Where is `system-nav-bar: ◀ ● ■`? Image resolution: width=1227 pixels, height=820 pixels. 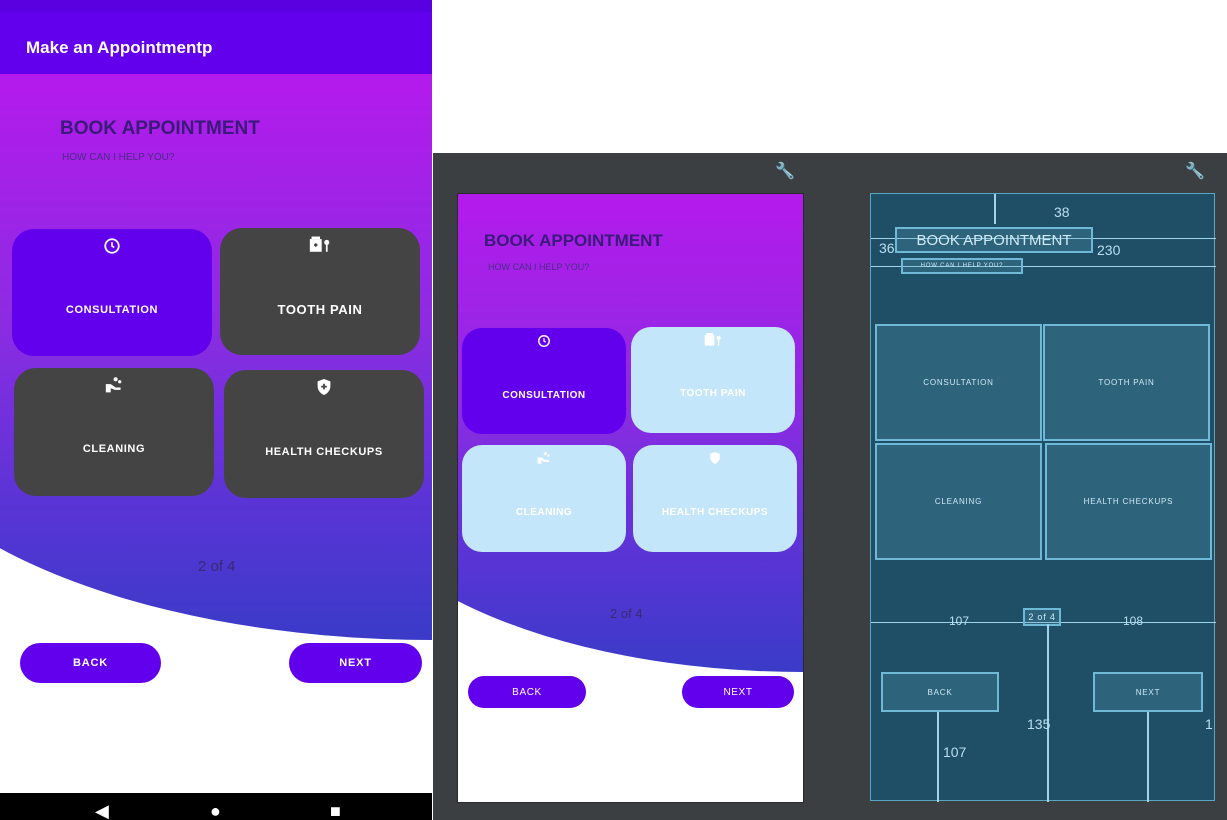 system-nav-bar: ◀ ● ■ is located at coordinates (216, 806).